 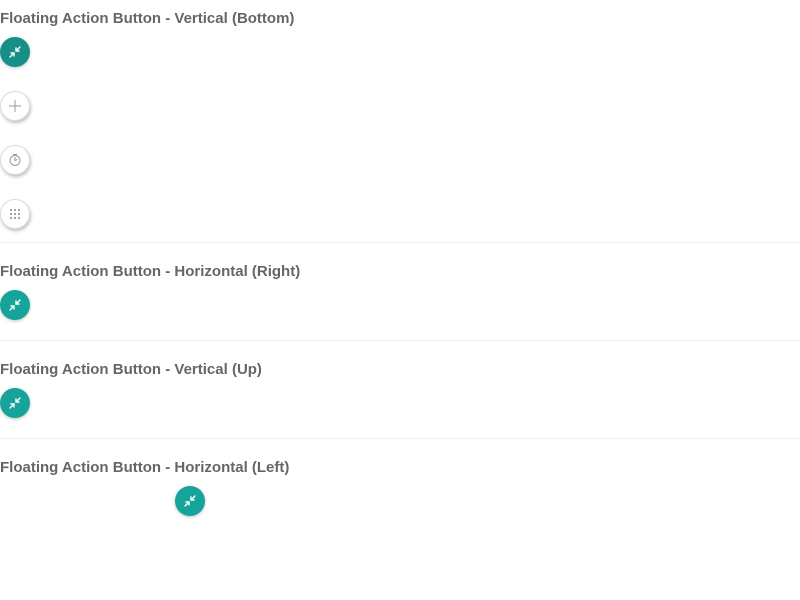 I want to click on fab-main-button-vertical-up, so click(x=15, y=403).